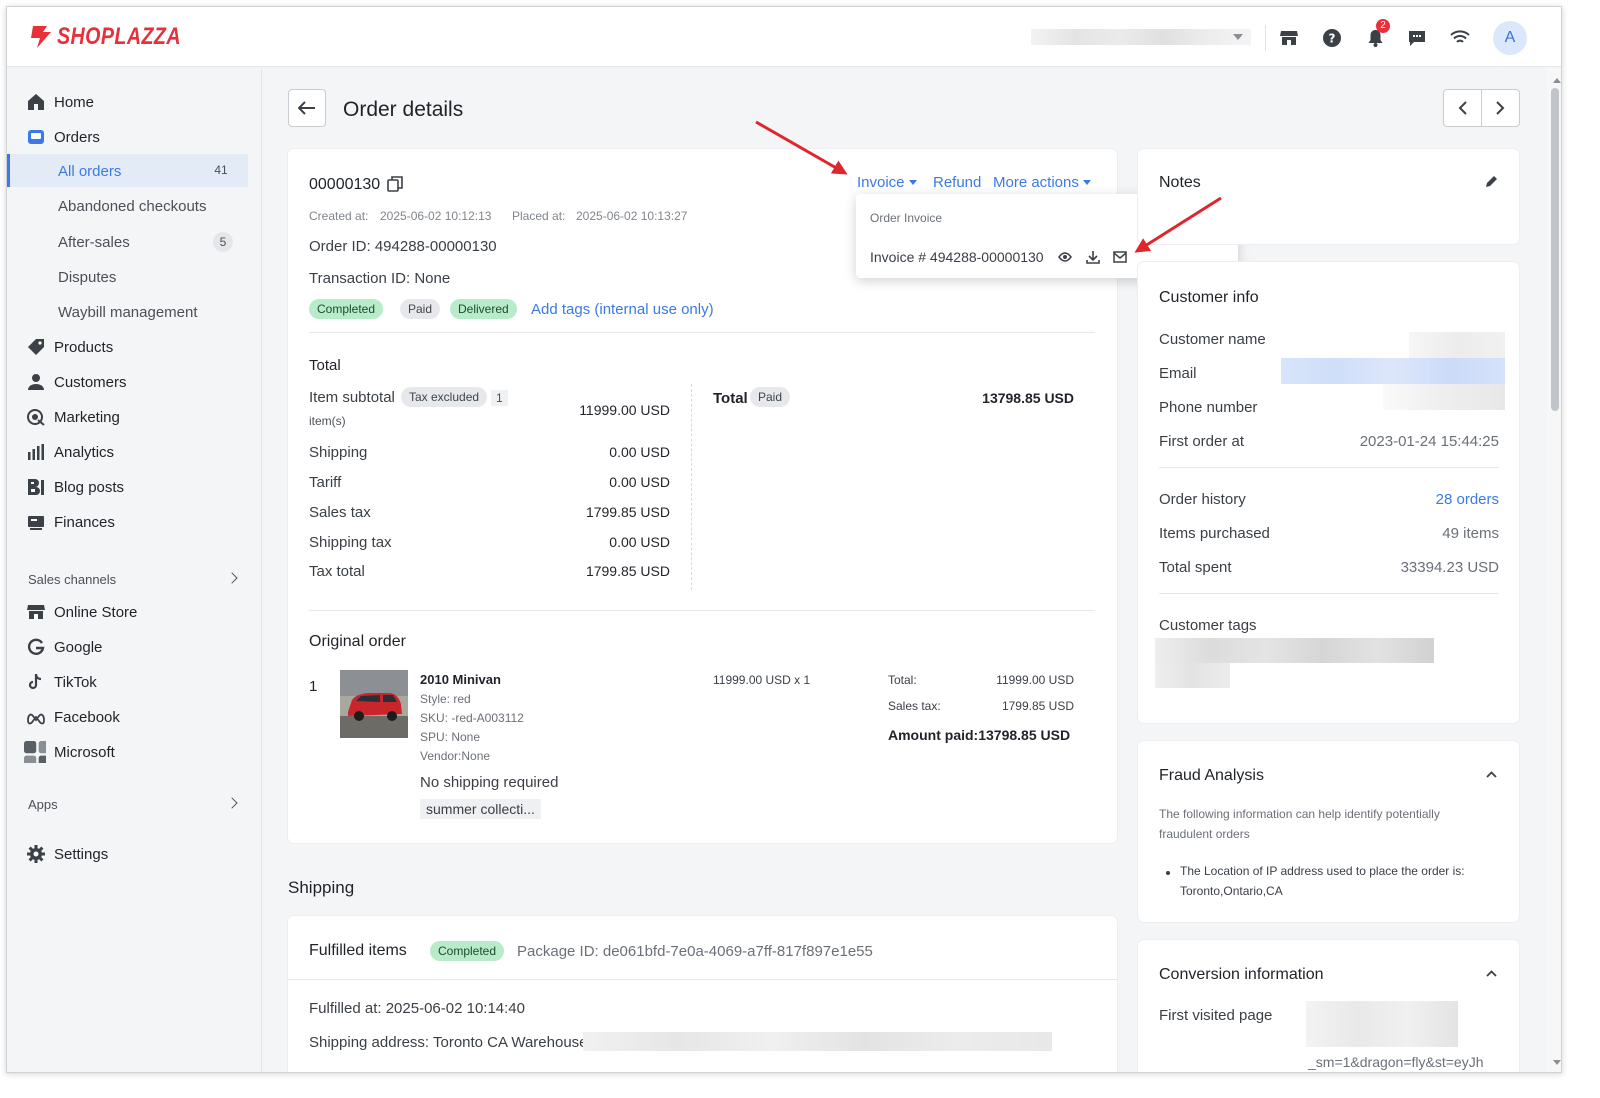 This screenshot has width=1600, height=1098. I want to click on annotation-arrows, so click(988, 186).